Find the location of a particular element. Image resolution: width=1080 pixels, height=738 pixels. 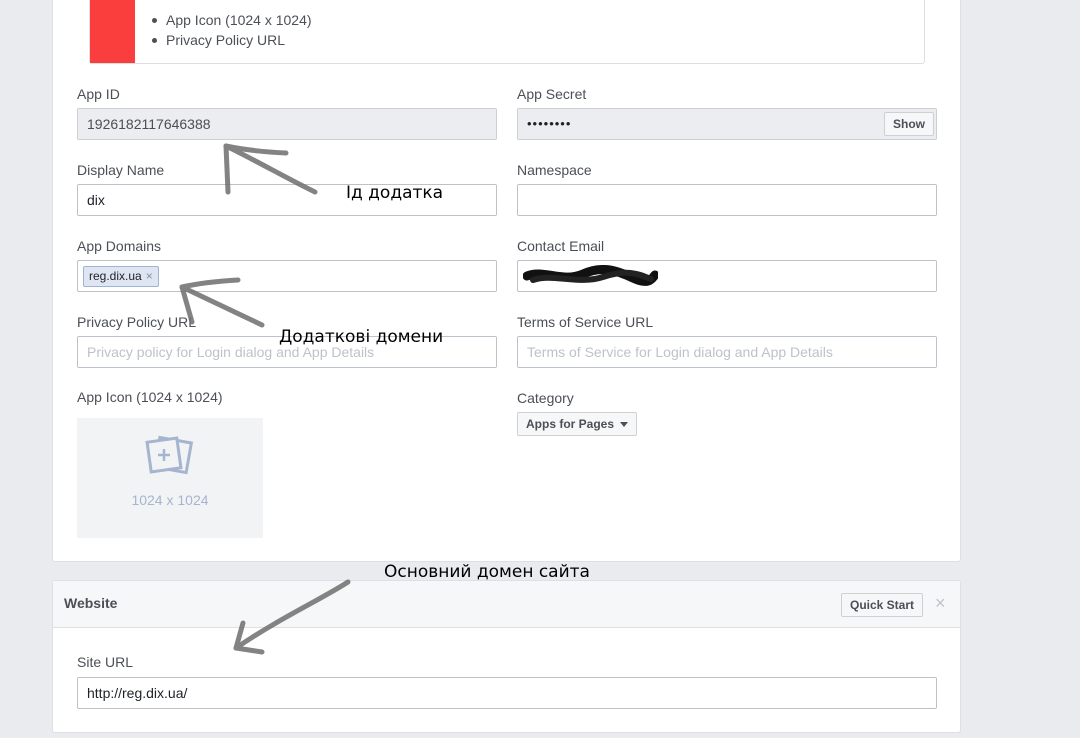

app-id-annotation: Ід додатка is located at coordinates (395, 193).